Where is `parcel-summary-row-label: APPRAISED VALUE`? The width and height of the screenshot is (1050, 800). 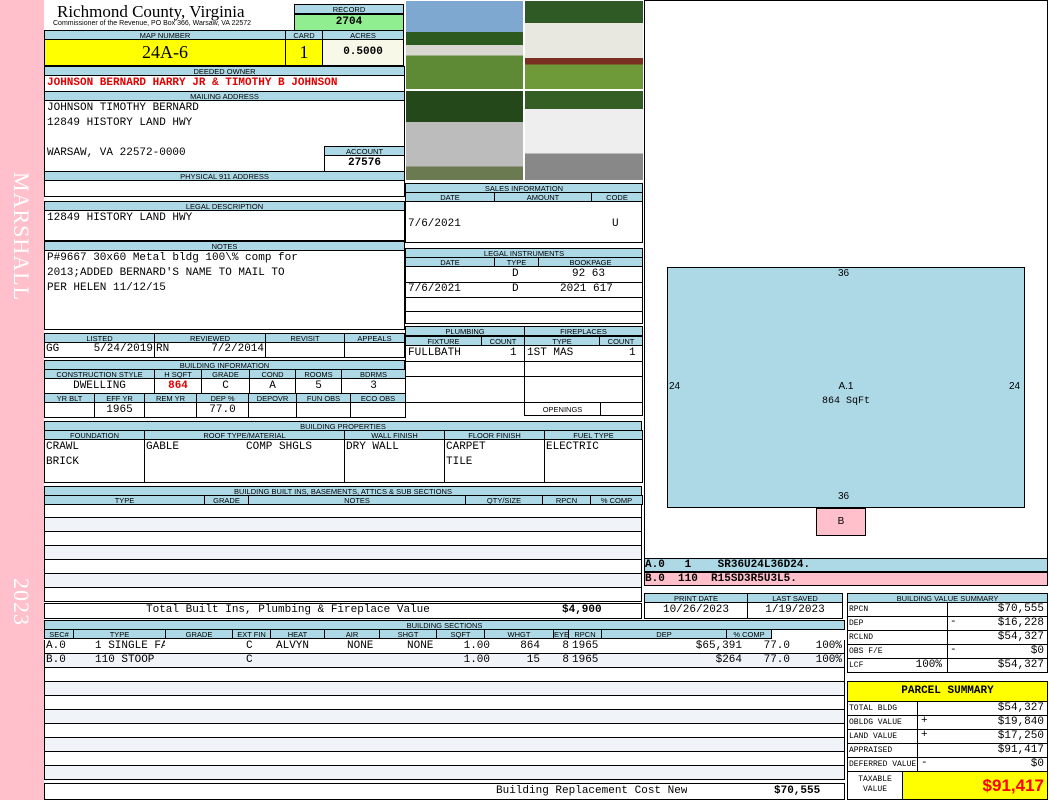 parcel-summary-row-label: APPRAISED VALUE is located at coordinates (882, 755).